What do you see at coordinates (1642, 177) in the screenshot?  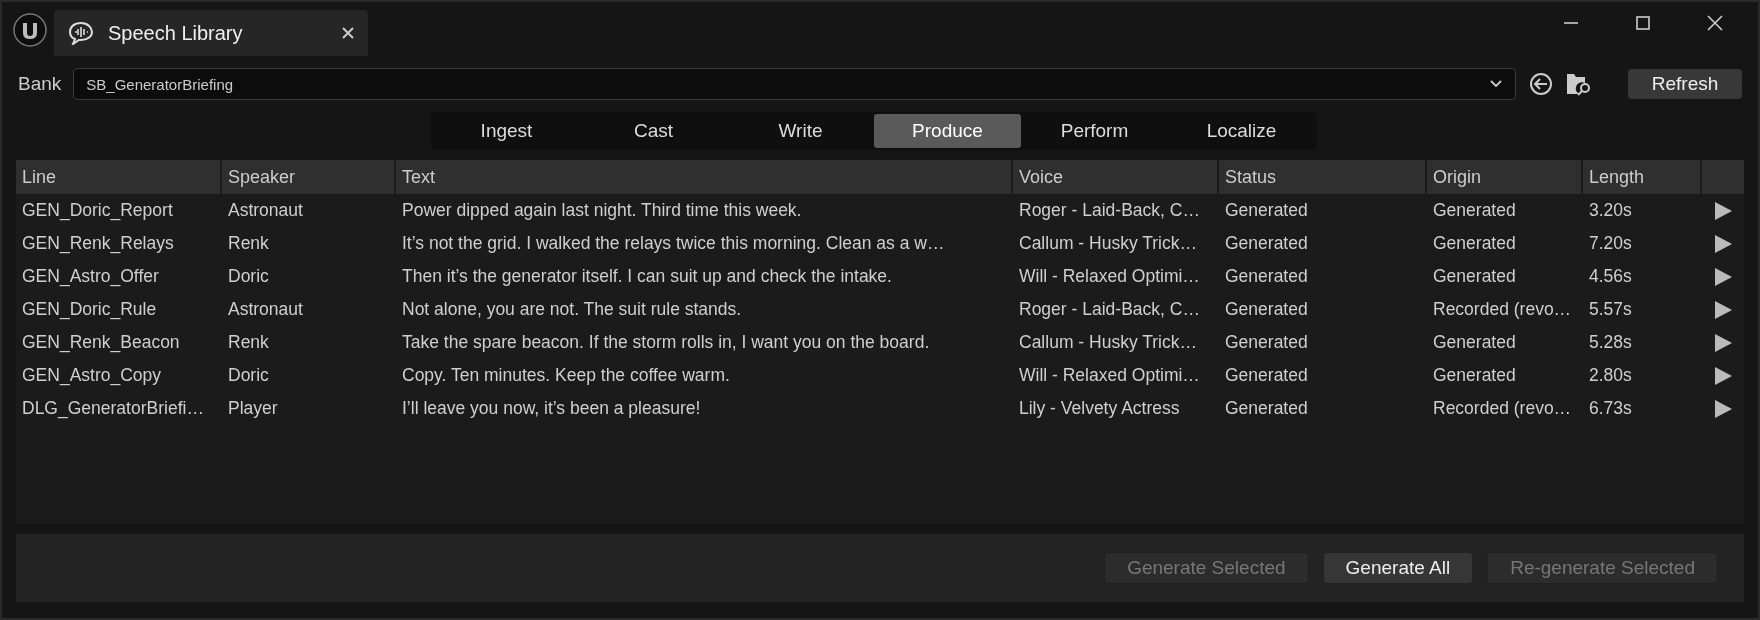 I see `column-header: Length` at bounding box center [1642, 177].